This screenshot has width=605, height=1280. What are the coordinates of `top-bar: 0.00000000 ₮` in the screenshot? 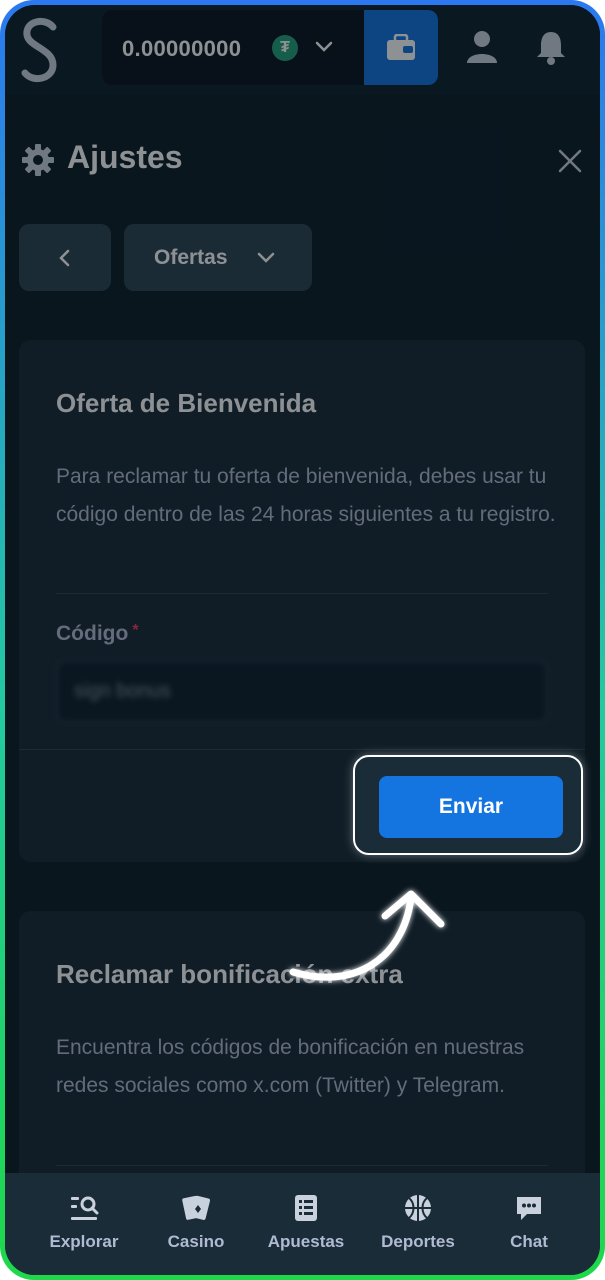 It's located at (302, 50).